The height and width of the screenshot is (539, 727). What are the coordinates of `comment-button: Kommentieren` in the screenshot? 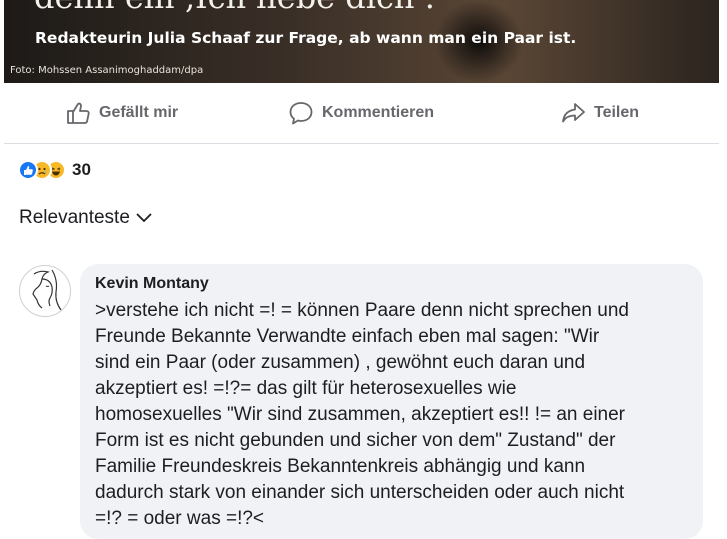 It's located at (361, 113).